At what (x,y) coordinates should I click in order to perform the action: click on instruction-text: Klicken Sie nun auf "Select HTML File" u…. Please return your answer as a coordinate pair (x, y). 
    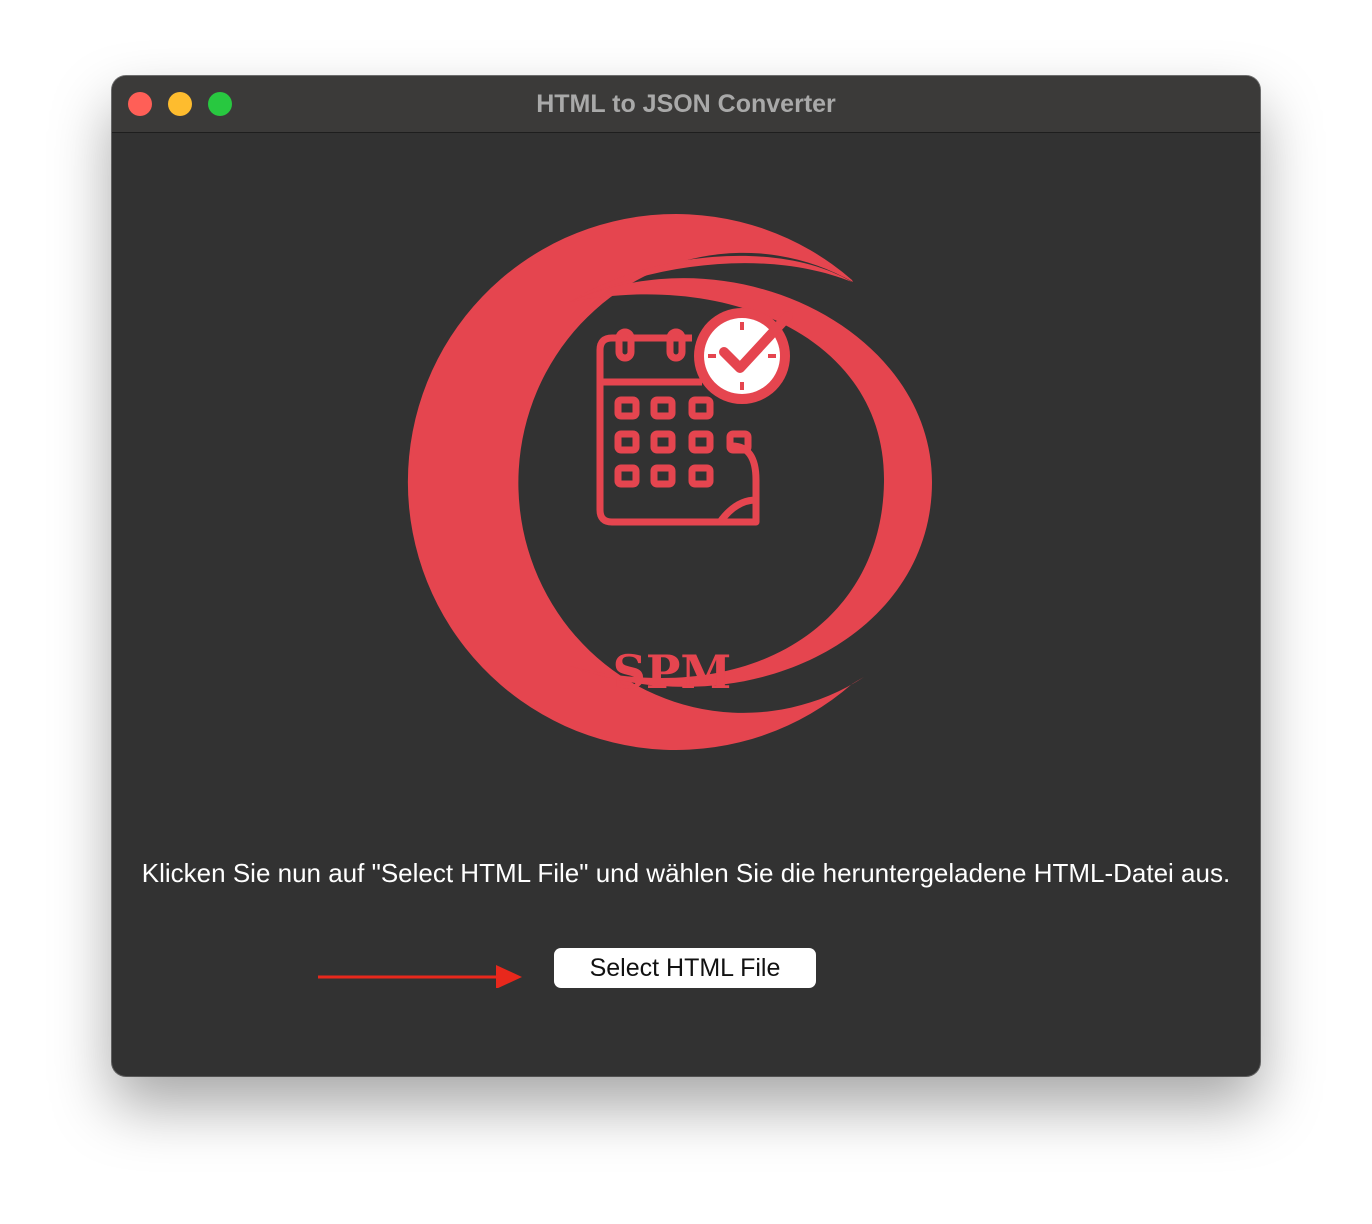
    Looking at the image, I should click on (686, 873).